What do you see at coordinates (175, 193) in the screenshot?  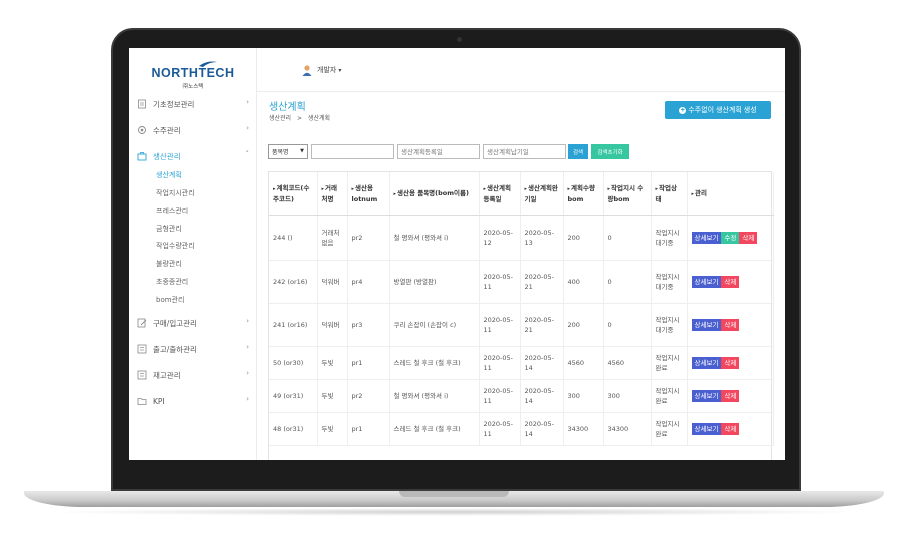 I see `submenu-work-order: 작업지시관리` at bounding box center [175, 193].